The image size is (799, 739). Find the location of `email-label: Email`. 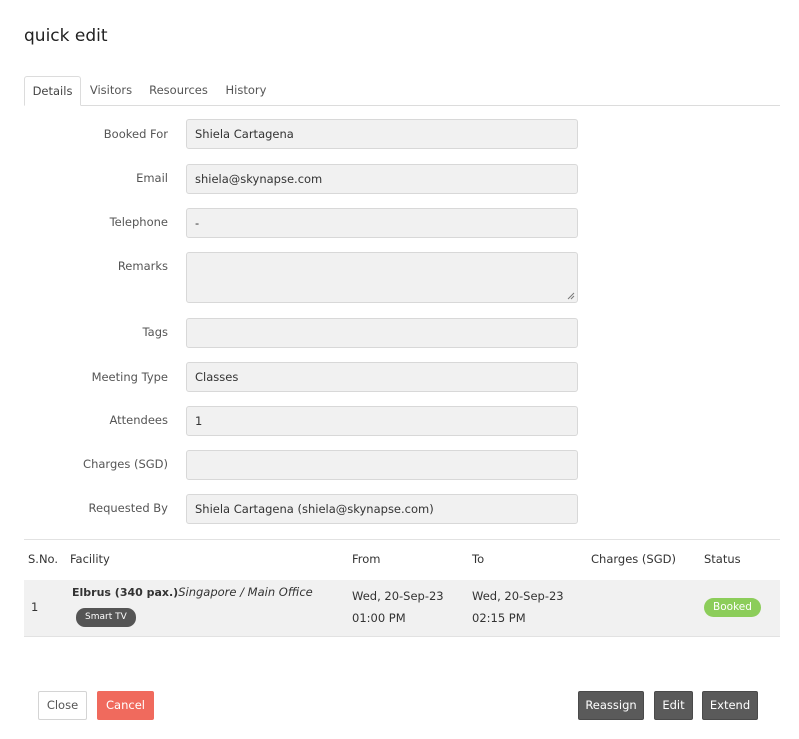

email-label: Email is located at coordinates (152, 178).